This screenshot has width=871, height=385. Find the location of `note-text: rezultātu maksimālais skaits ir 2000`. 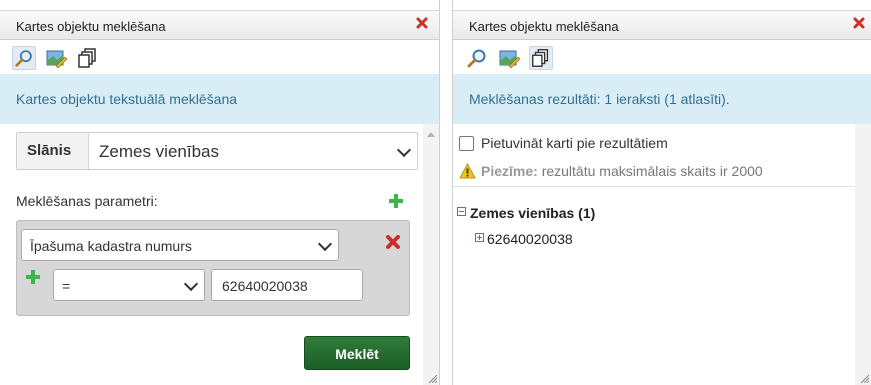

note-text: rezultātu maksimālais skaits ir 2000 is located at coordinates (650, 171).